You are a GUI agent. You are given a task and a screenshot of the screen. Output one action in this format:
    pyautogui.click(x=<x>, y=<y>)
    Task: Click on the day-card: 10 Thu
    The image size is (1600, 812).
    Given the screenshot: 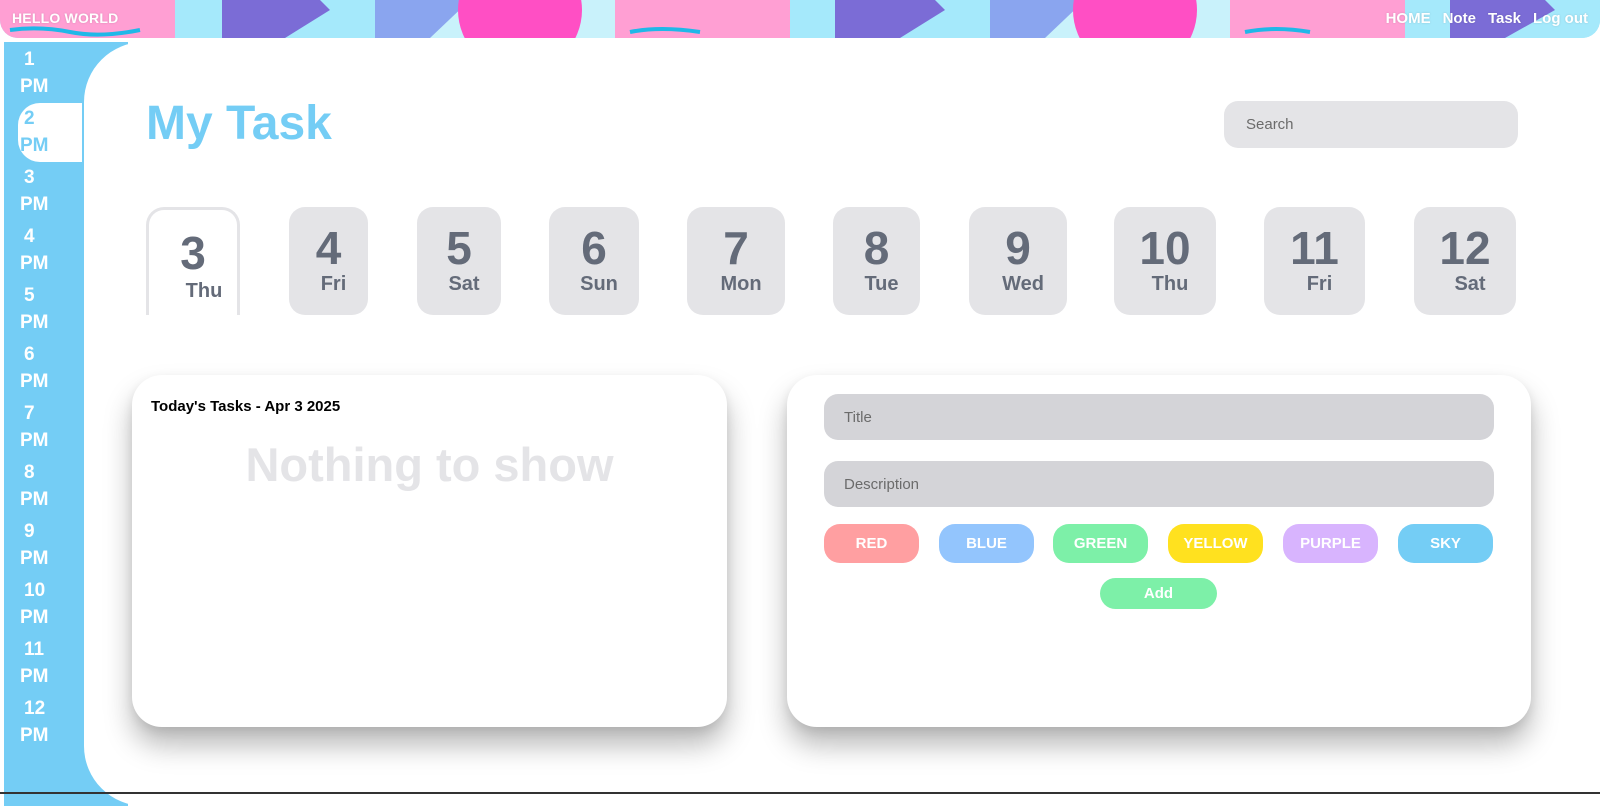 What is the action you would take?
    pyautogui.click(x=1165, y=261)
    